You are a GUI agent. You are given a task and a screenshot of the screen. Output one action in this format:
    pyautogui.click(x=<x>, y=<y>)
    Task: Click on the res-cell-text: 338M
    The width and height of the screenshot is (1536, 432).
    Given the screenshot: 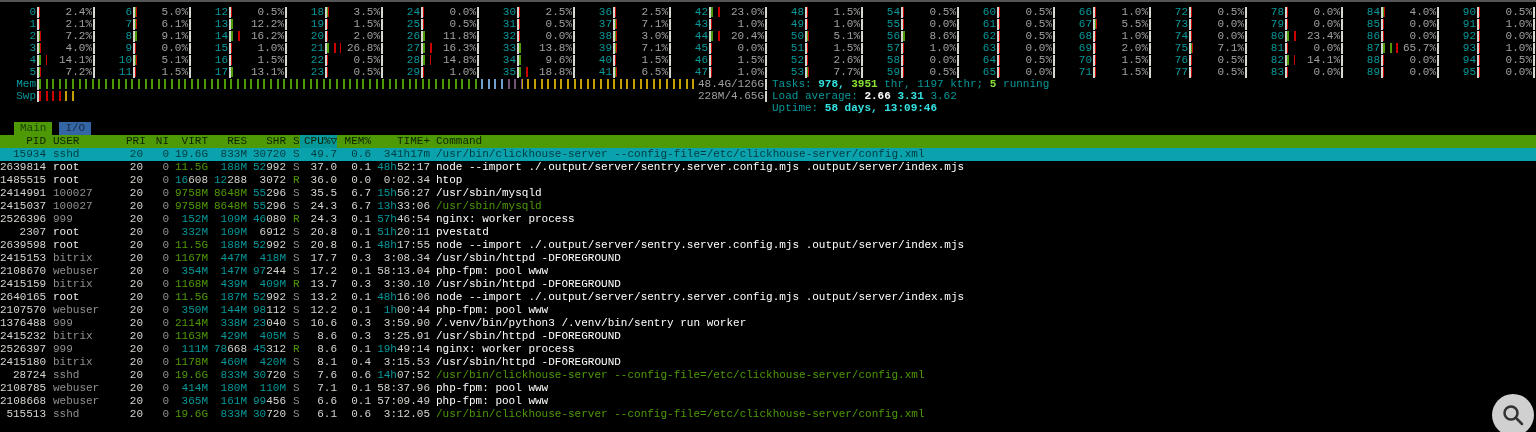 What is the action you would take?
    pyautogui.click(x=233, y=323)
    